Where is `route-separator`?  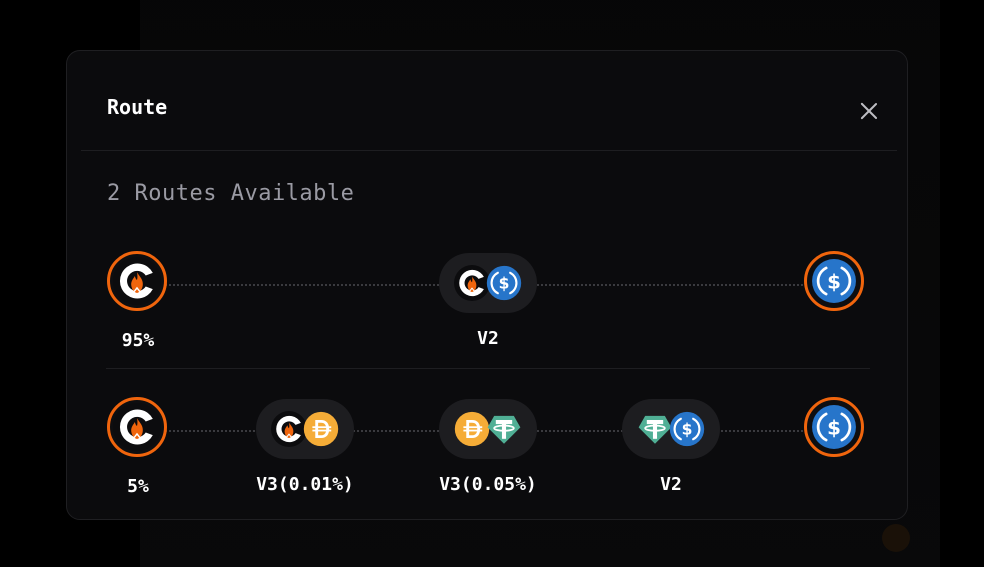 route-separator is located at coordinates (488, 368).